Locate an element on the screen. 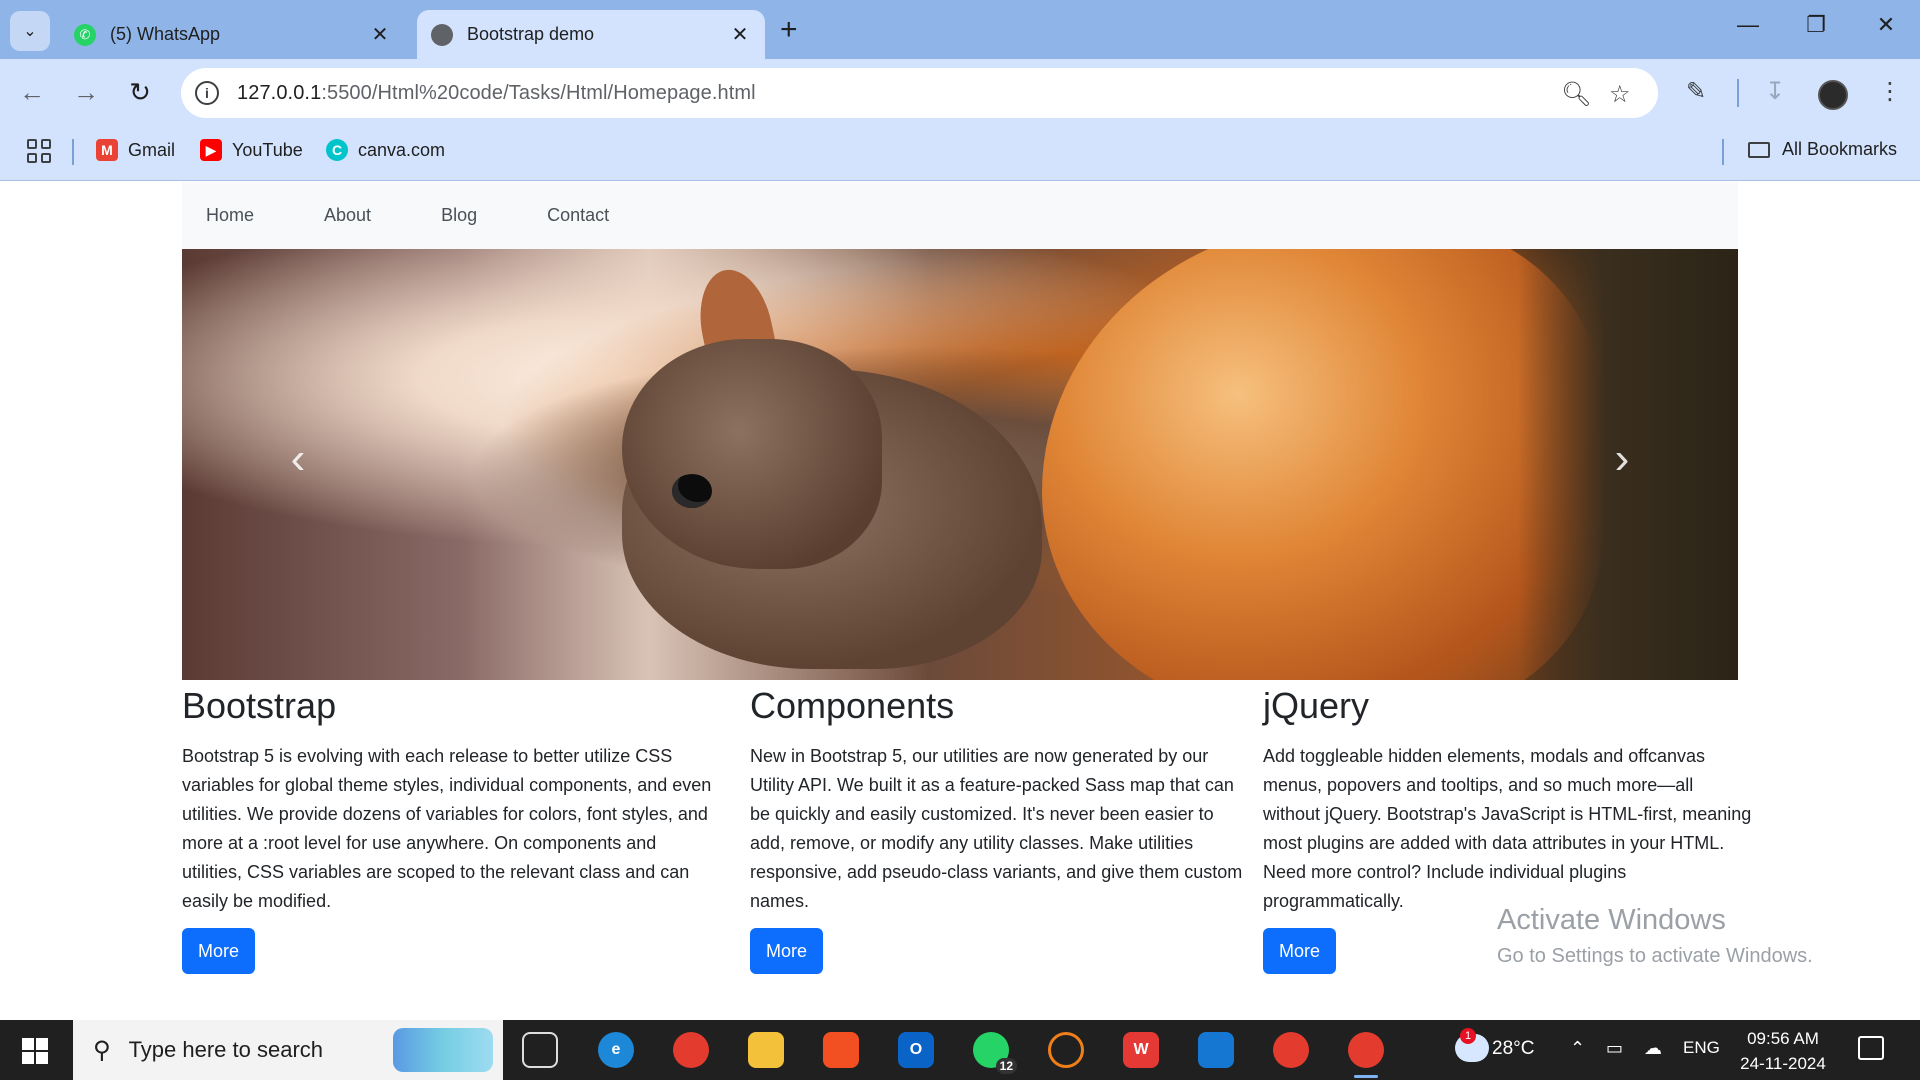 The height and width of the screenshot is (1080, 1920). bookmark-gmail: M Gmail is located at coordinates (135, 150).